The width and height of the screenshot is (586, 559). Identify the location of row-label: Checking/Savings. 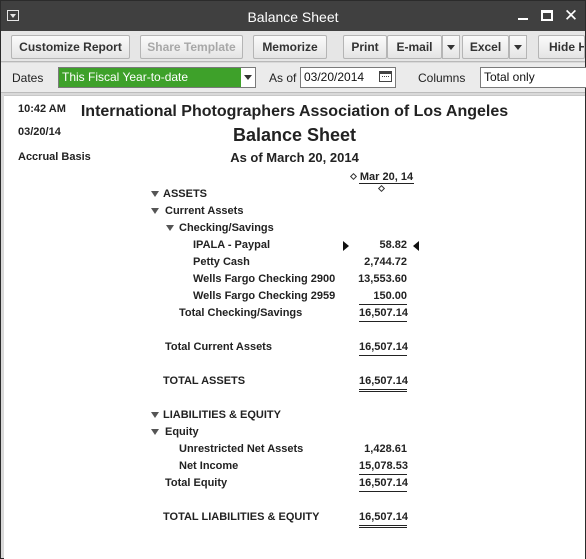
(226, 229).